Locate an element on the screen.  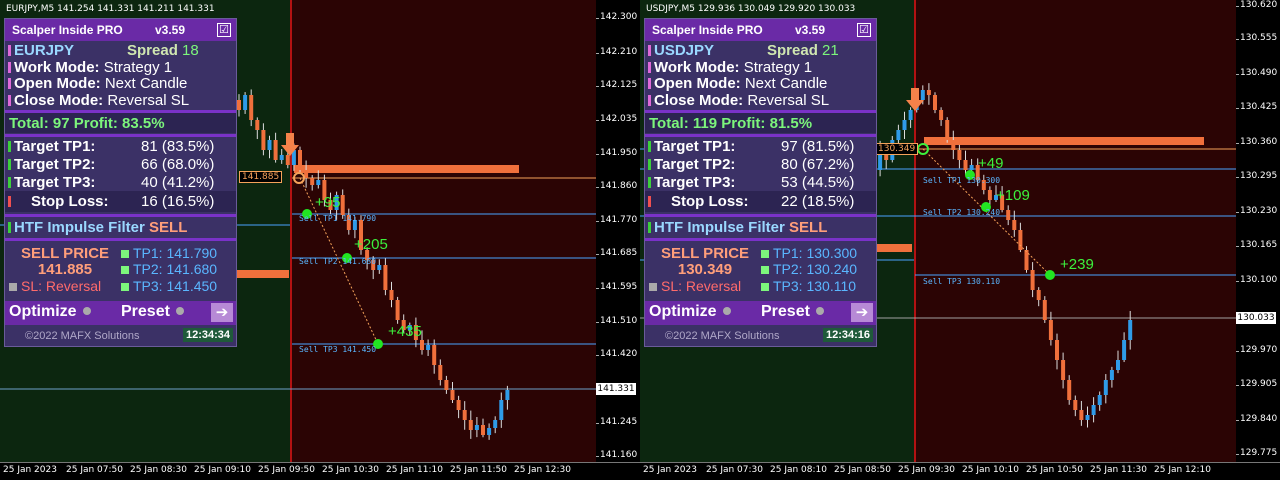
tp1-row-label: Target TP1: is located at coordinates (695, 146).